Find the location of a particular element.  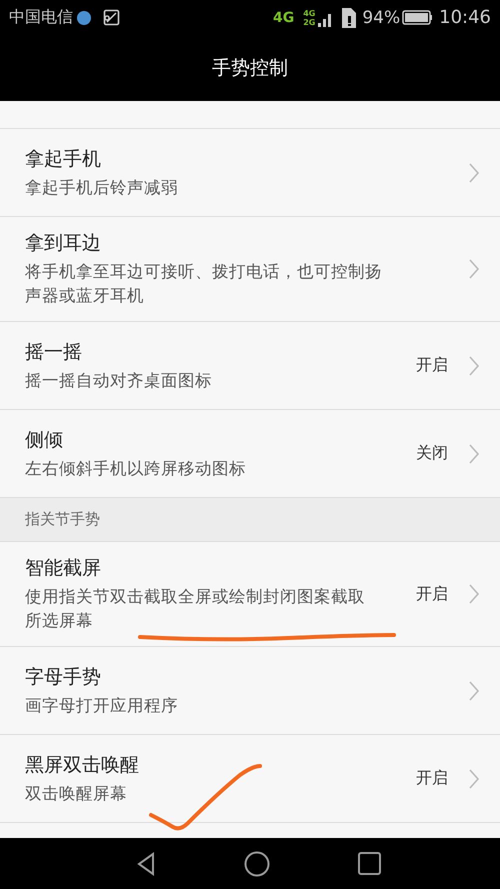

battery-icon is located at coordinates (417, 17).